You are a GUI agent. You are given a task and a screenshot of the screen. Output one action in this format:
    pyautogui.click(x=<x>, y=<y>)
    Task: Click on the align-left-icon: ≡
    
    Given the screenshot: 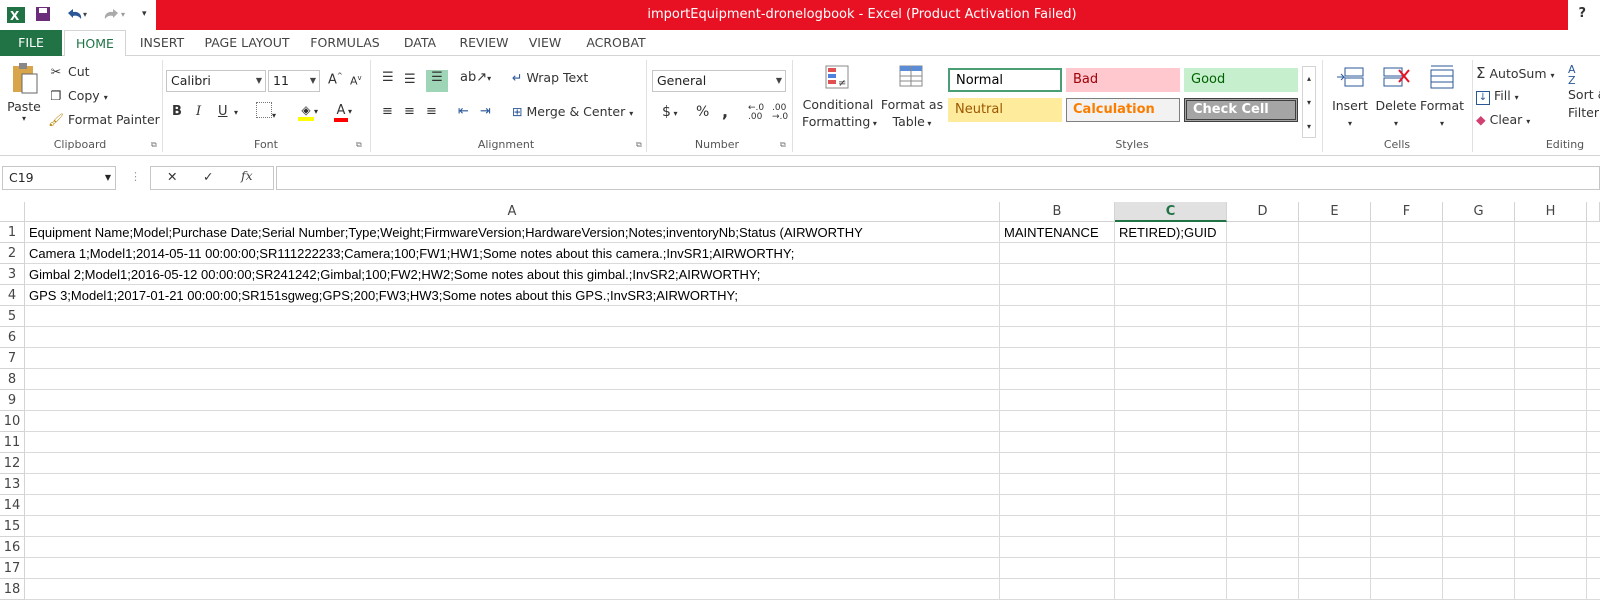 What is the action you would take?
    pyautogui.click(x=387, y=111)
    